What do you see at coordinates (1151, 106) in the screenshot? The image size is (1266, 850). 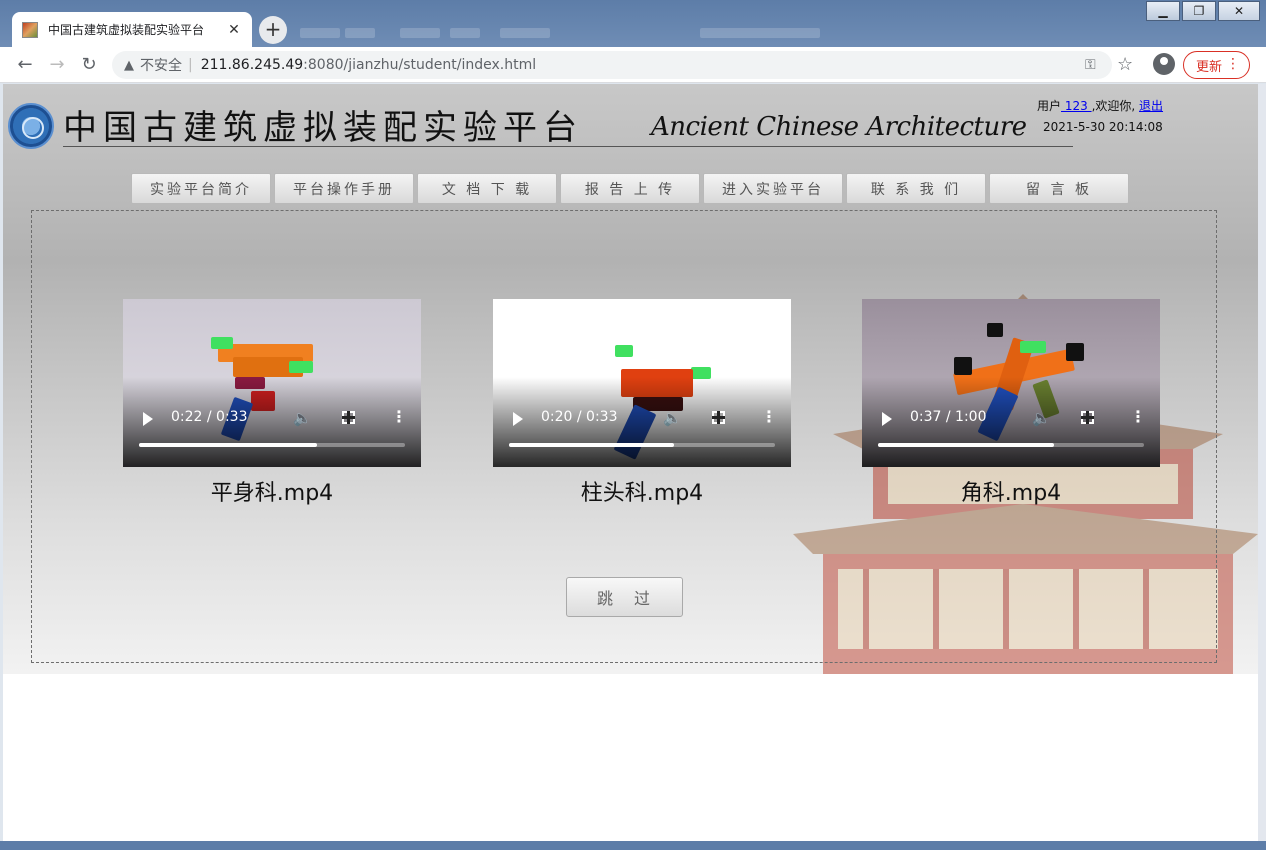 I see `logout-link: 退出` at bounding box center [1151, 106].